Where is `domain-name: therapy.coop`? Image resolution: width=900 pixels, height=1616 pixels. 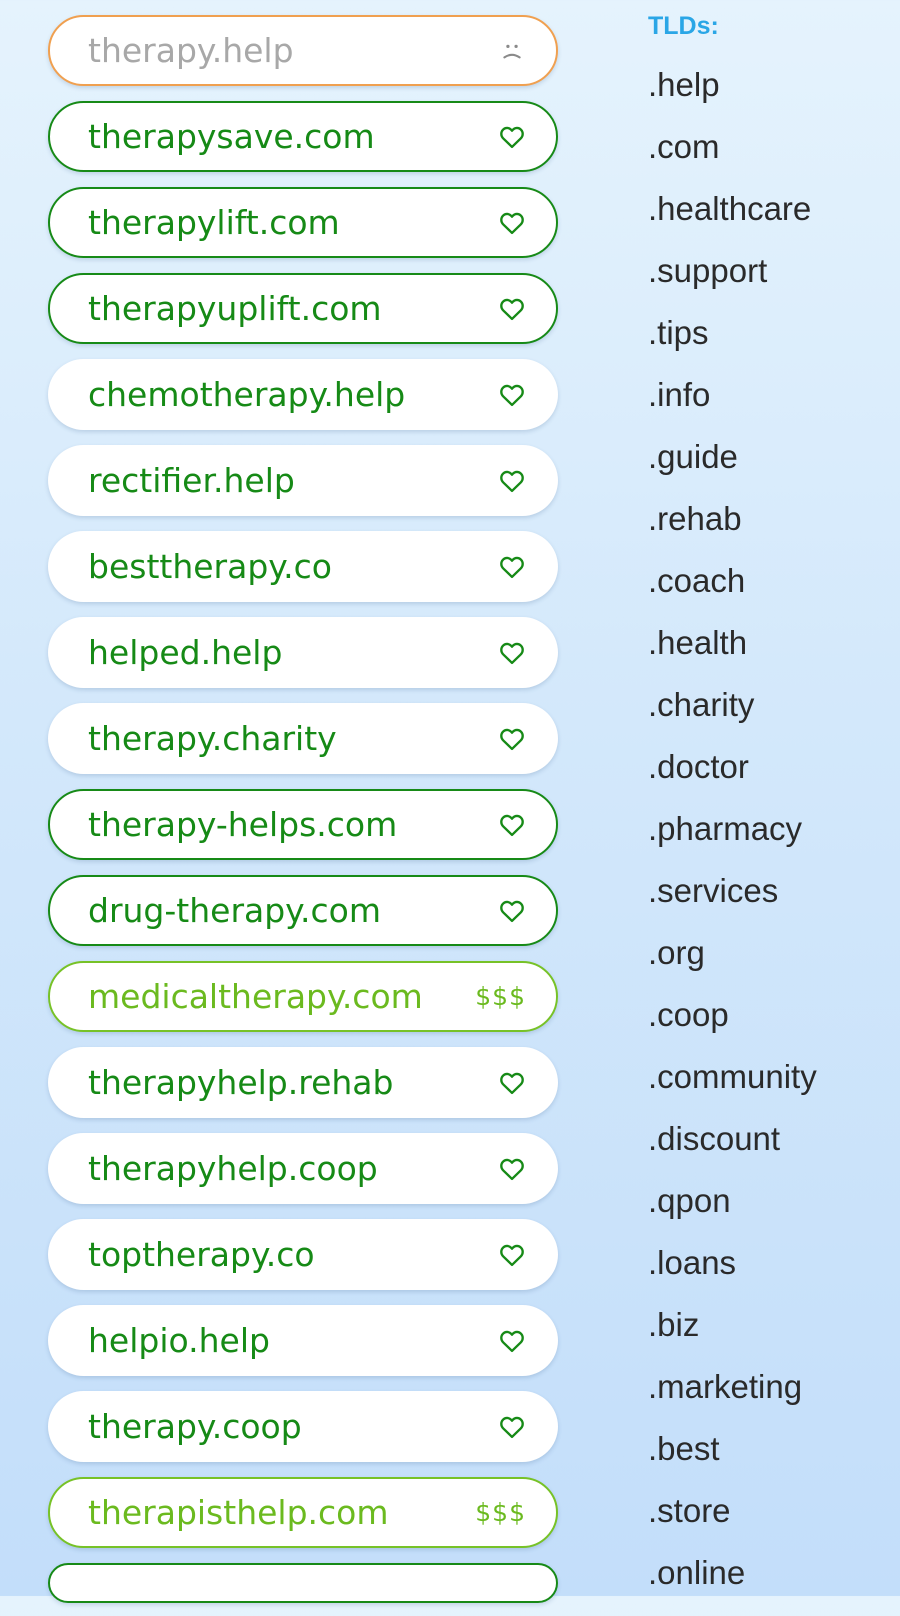
domain-name: therapy.coop is located at coordinates (195, 1426).